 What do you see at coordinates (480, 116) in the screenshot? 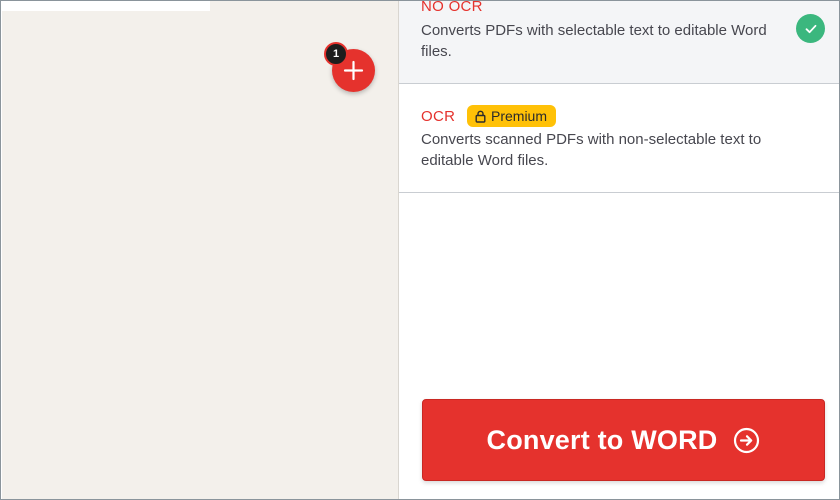
I see `lock-icon` at bounding box center [480, 116].